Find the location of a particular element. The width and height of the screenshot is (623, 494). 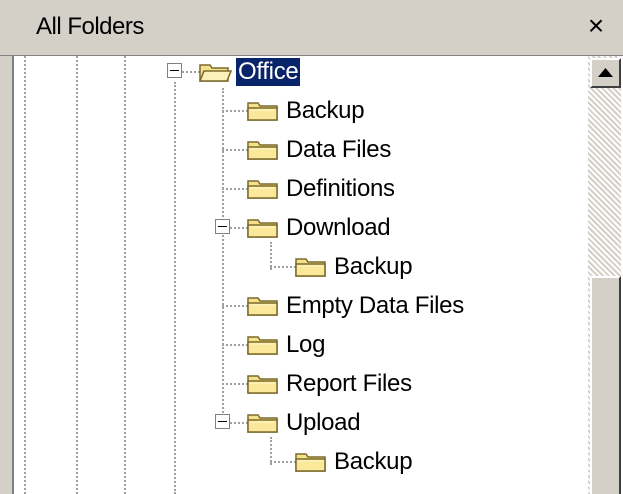

scrollbar-thumb is located at coordinates (605, 385).